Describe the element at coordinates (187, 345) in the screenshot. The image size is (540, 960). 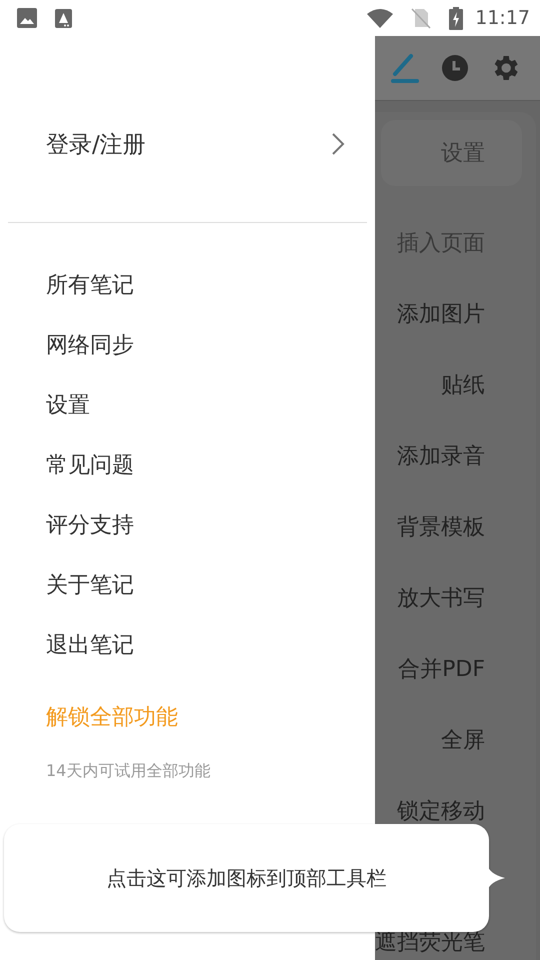
I see `drawer-item: 网络同步` at that location.